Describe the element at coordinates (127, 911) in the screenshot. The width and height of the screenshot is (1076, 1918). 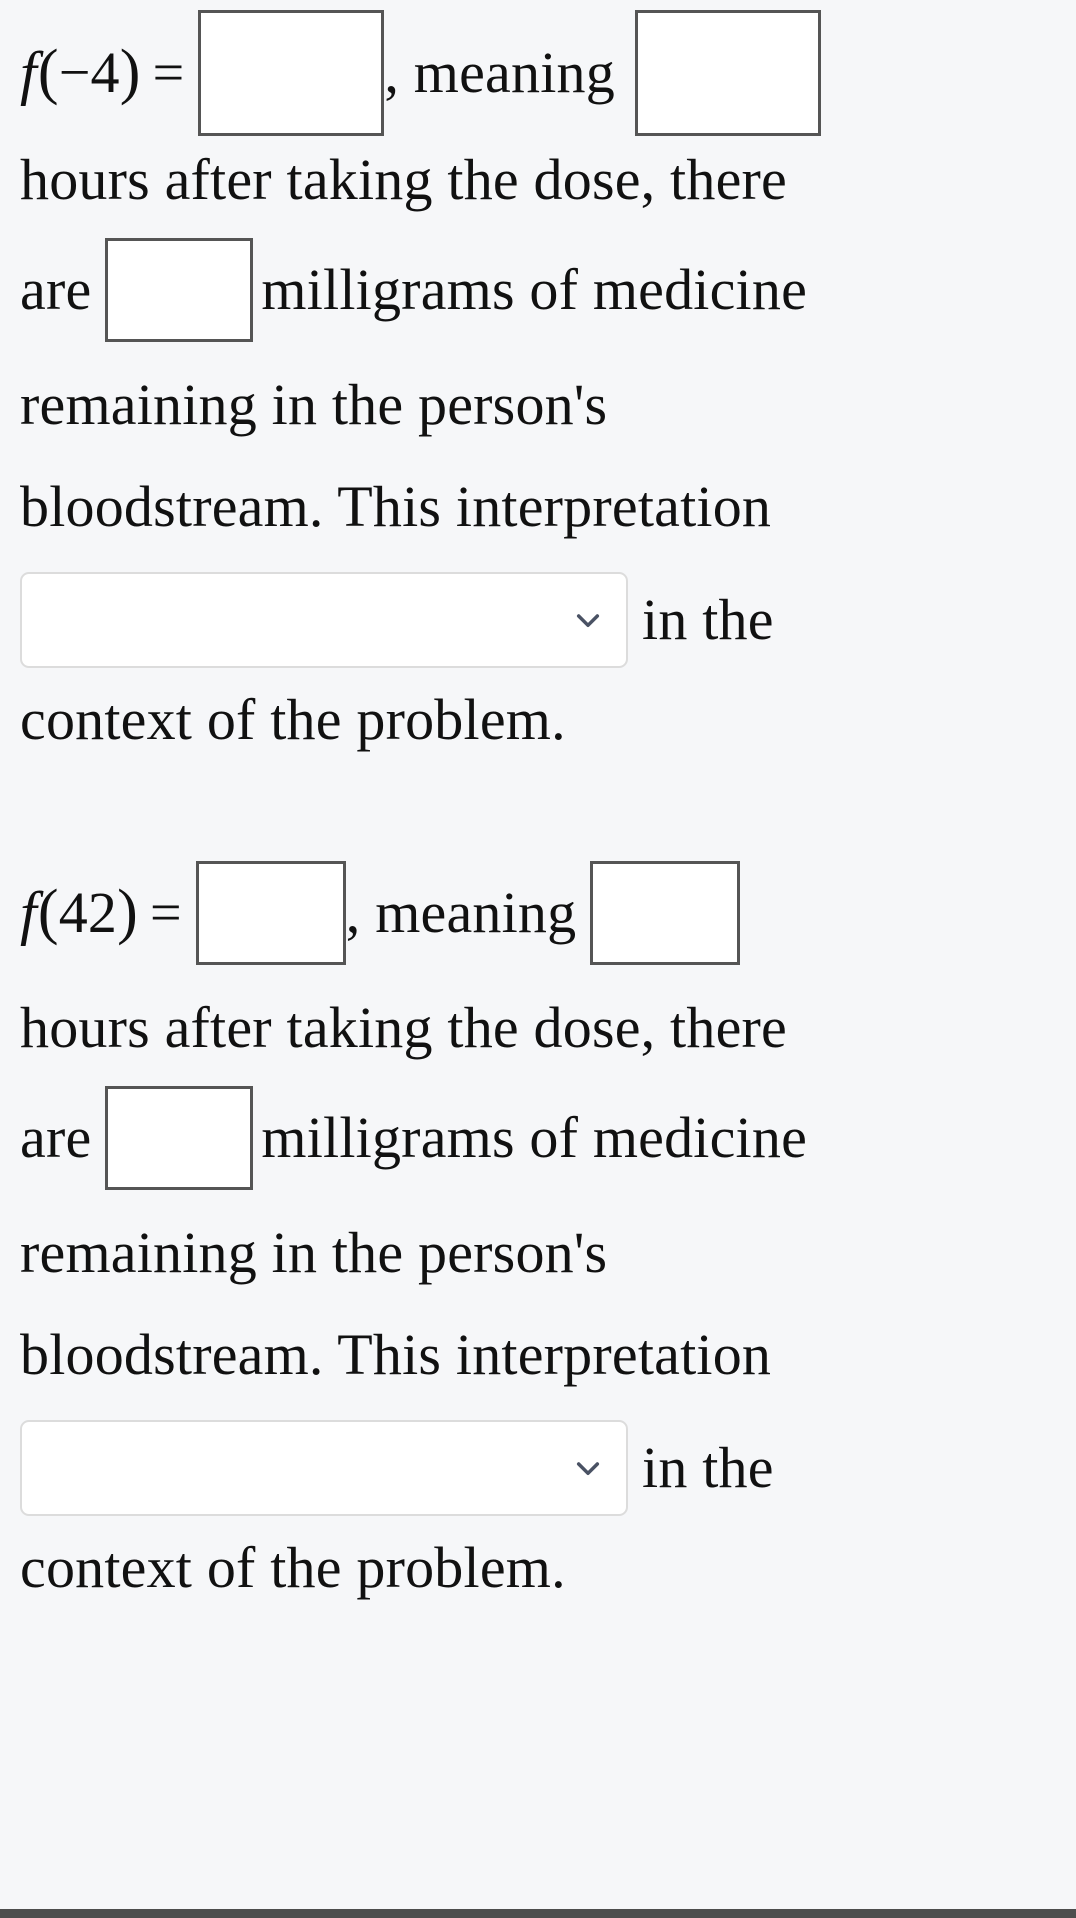
I see `close-paren-42: )` at that location.